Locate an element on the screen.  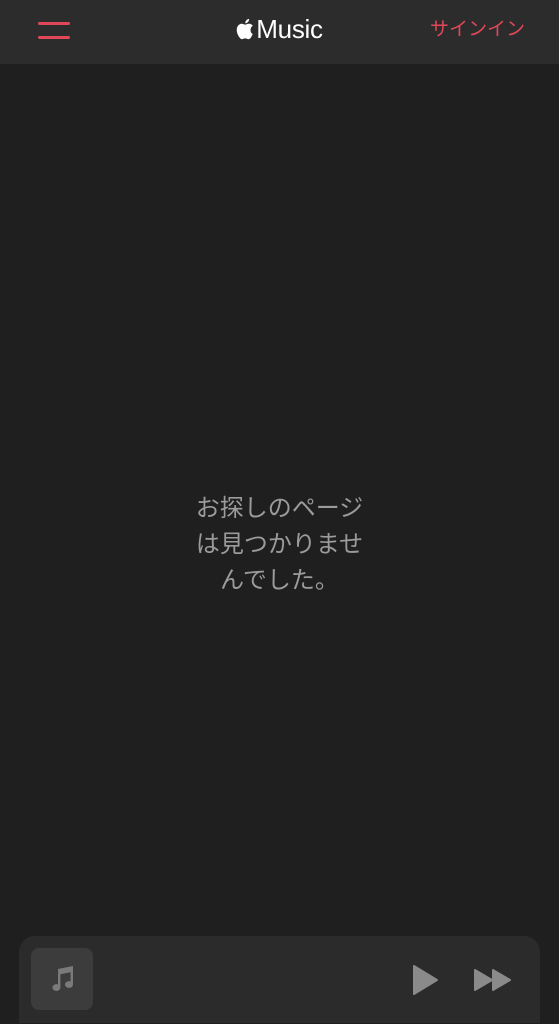
not-found-message: お探しのページ は見つかりませ んでした。 is located at coordinates (279, 544).